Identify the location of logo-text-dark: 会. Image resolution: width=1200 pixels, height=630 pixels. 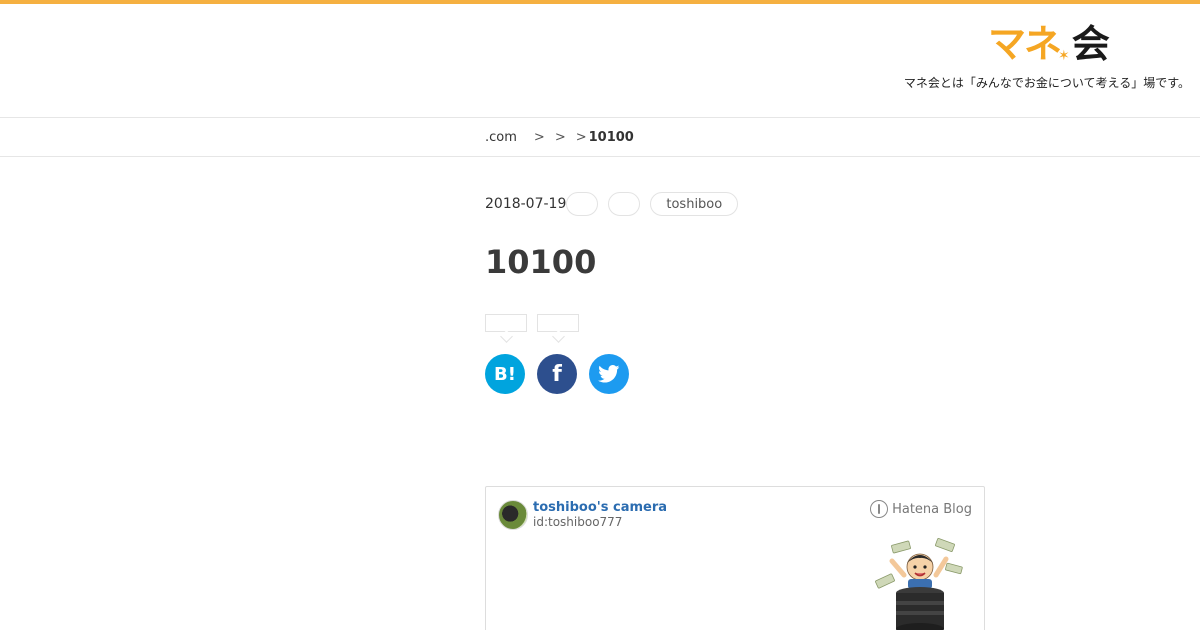
(1090, 44).